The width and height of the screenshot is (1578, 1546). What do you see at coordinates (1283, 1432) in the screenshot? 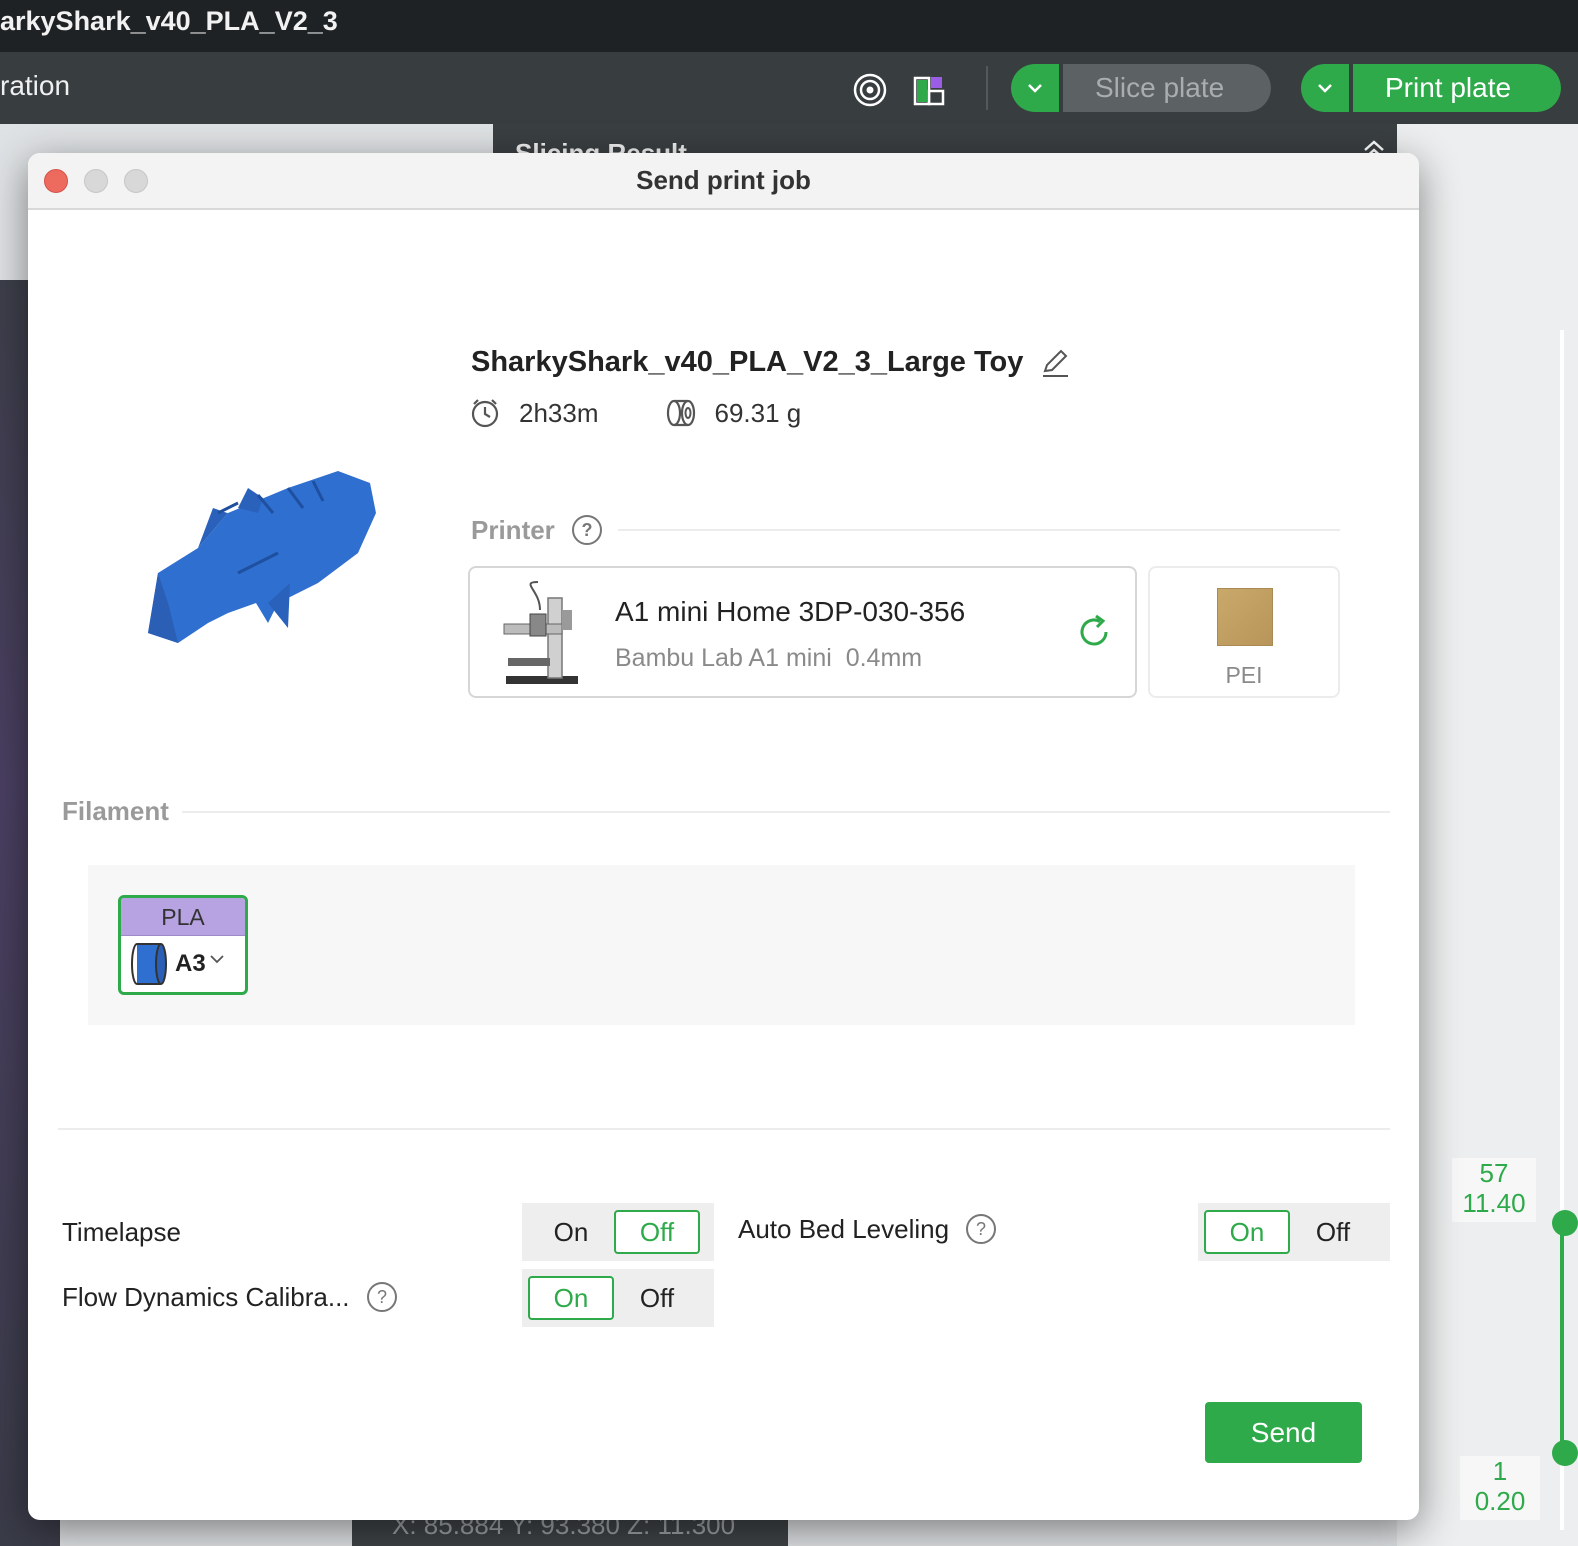
I see `send-button: Send` at bounding box center [1283, 1432].